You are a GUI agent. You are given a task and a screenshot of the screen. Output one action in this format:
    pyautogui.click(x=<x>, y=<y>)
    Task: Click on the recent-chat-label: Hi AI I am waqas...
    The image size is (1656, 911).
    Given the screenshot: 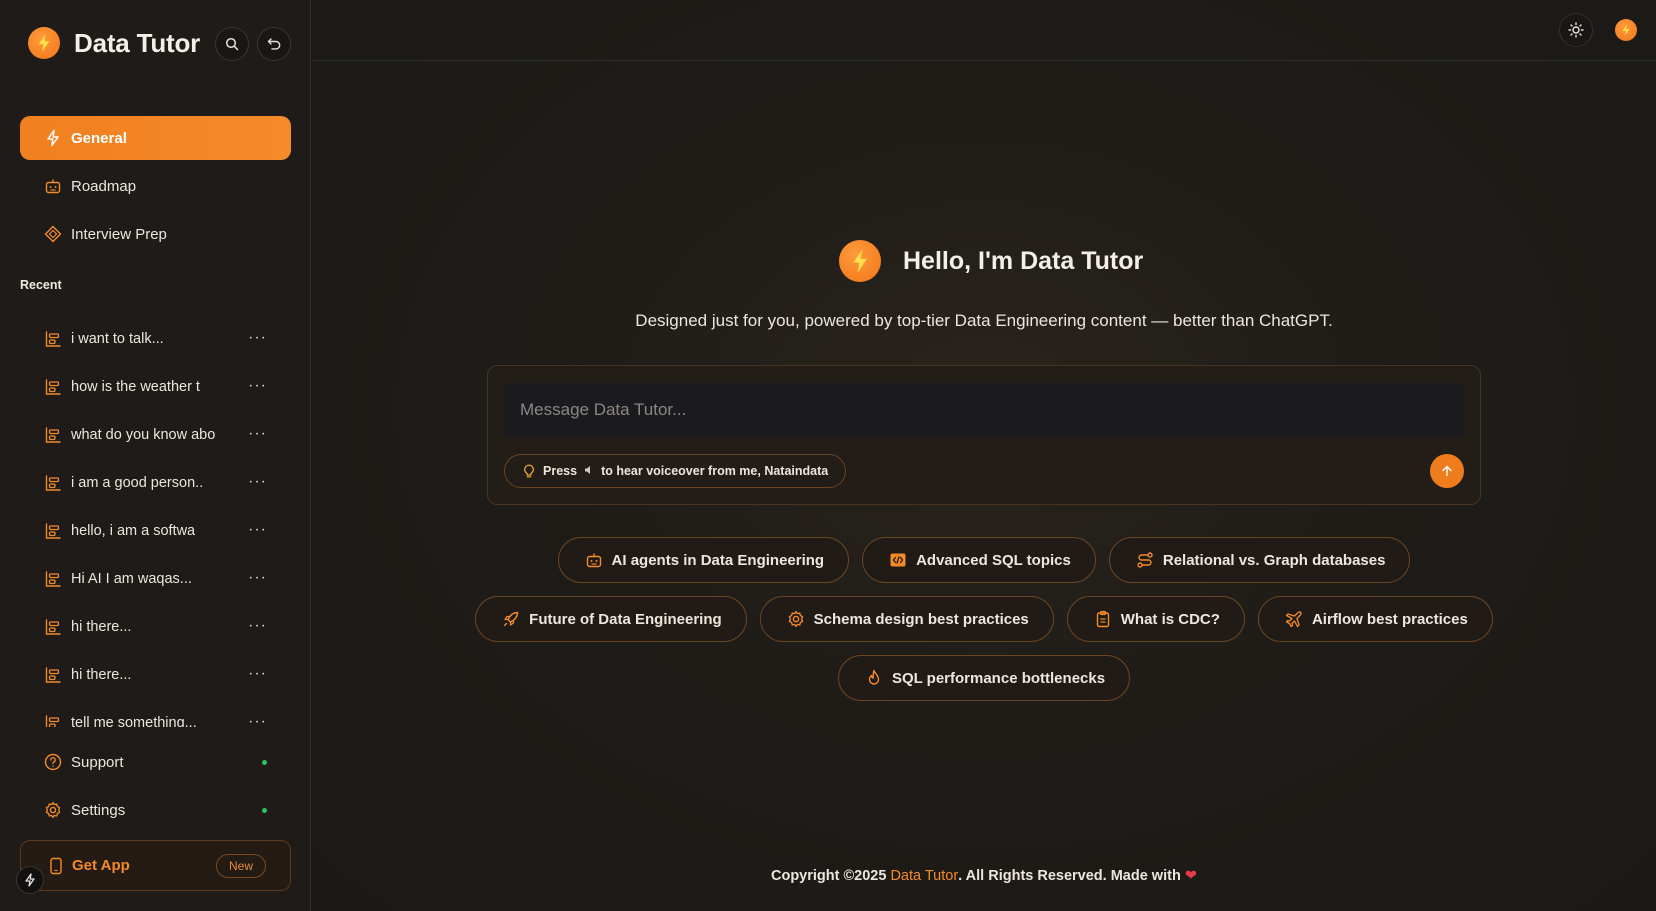 What is the action you would take?
    pyautogui.click(x=131, y=579)
    